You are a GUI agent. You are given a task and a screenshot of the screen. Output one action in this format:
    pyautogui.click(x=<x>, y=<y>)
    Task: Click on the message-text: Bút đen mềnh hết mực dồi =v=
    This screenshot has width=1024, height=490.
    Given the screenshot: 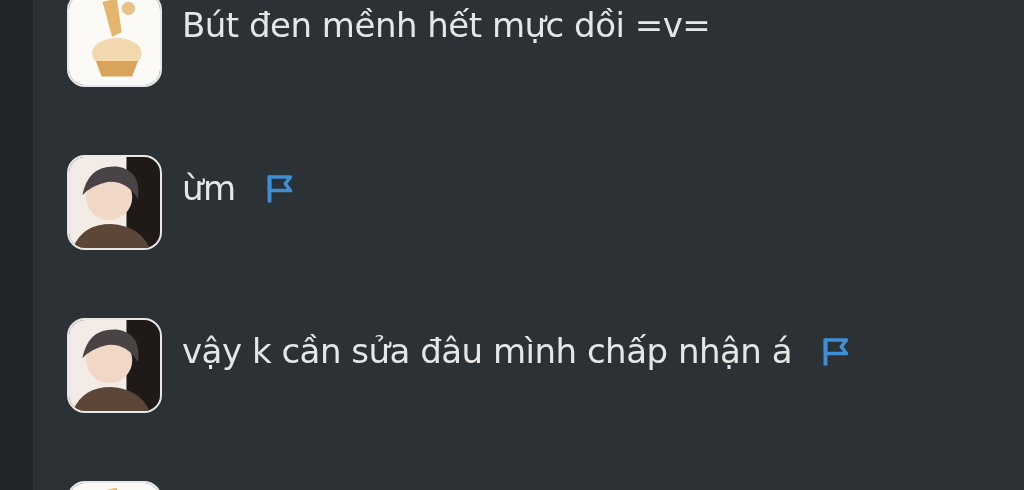 What is the action you would take?
    pyautogui.click(x=446, y=25)
    